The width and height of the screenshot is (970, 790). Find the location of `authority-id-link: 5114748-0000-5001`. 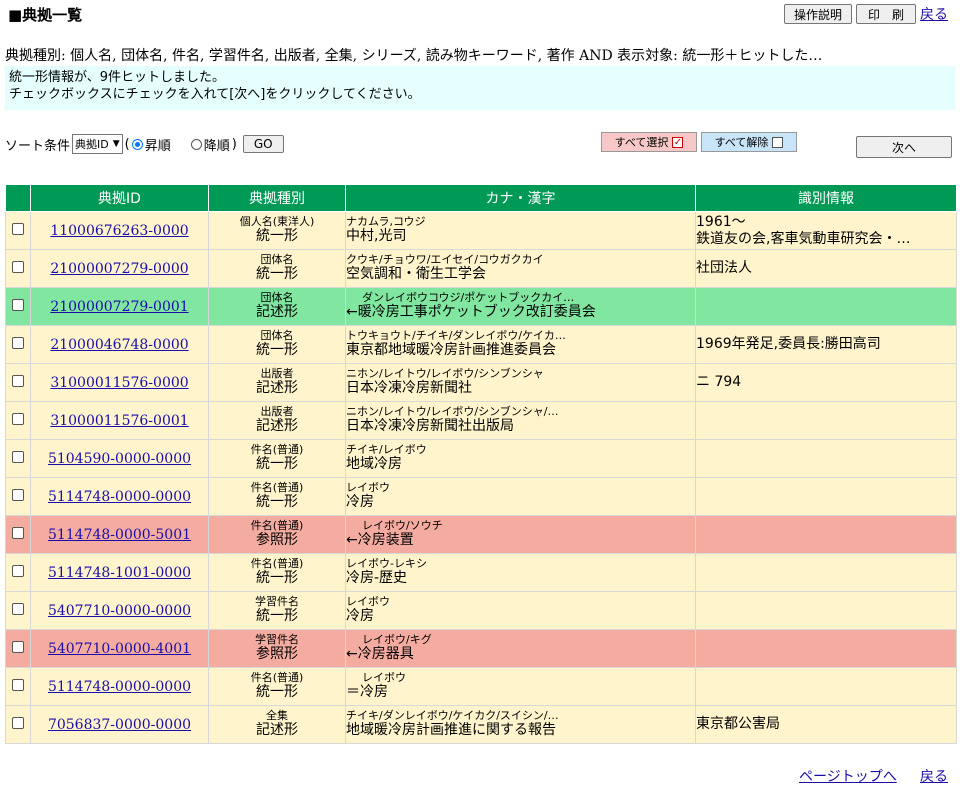

authority-id-link: 5114748-0000-5001 is located at coordinates (119, 535).